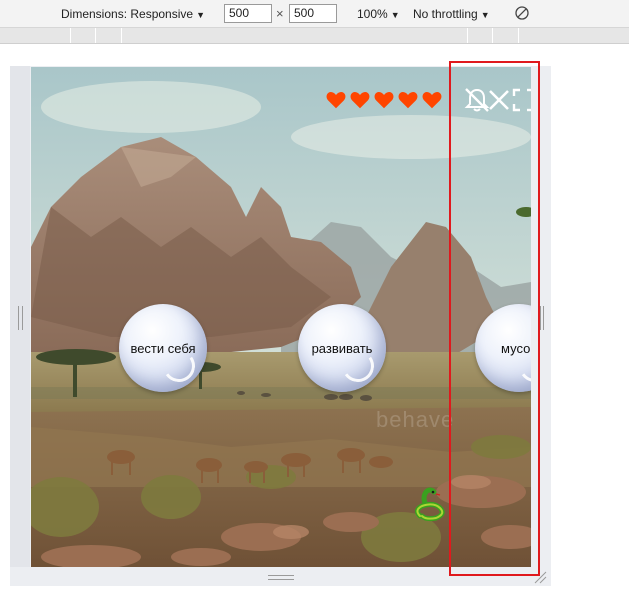 This screenshot has width=629, height=603. I want to click on right-resize-handle, so click(542, 318).